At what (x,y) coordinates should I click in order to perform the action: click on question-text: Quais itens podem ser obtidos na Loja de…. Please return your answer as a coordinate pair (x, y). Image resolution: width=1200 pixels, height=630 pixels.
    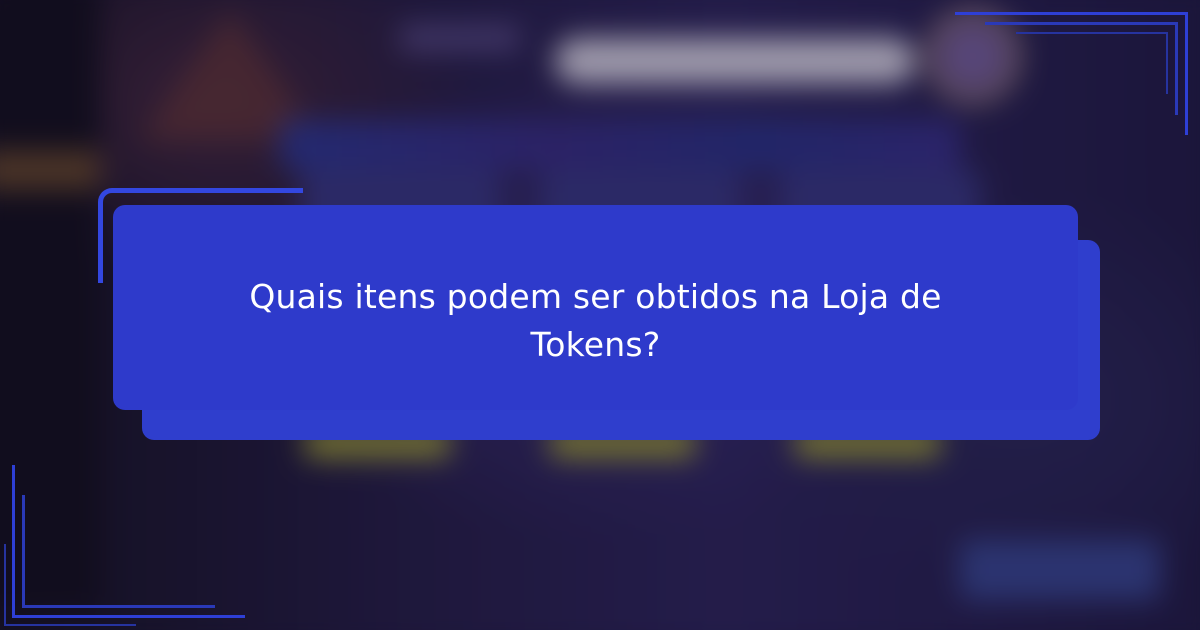
    Looking at the image, I should click on (595, 320).